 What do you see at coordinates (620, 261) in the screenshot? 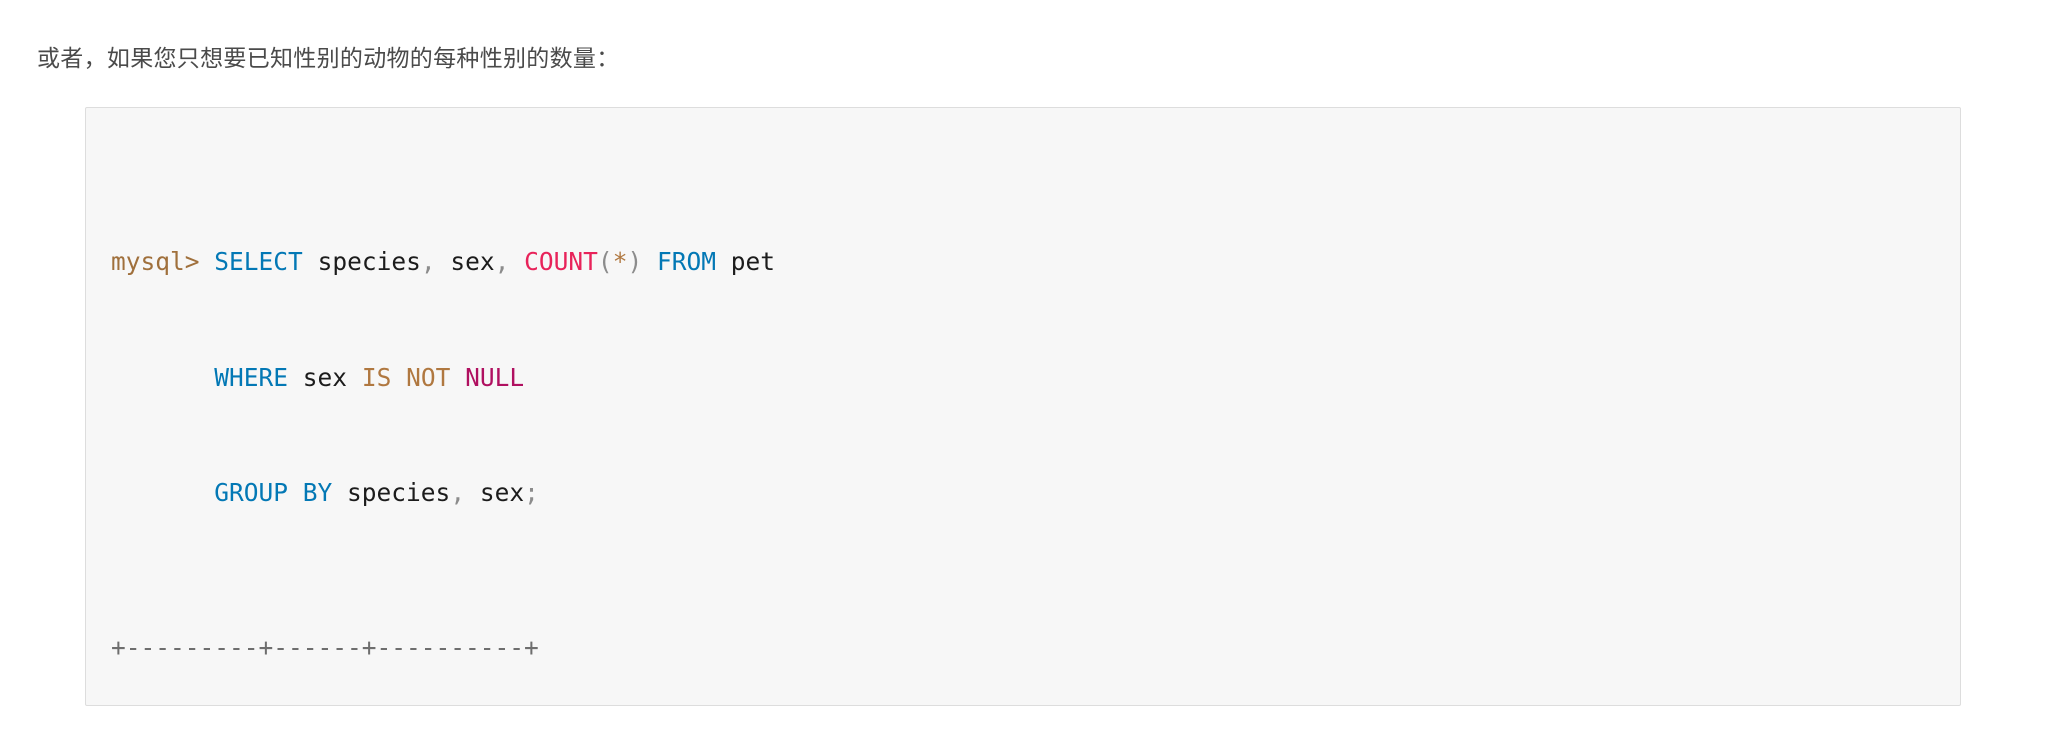
I see `code-token-star: *` at bounding box center [620, 261].